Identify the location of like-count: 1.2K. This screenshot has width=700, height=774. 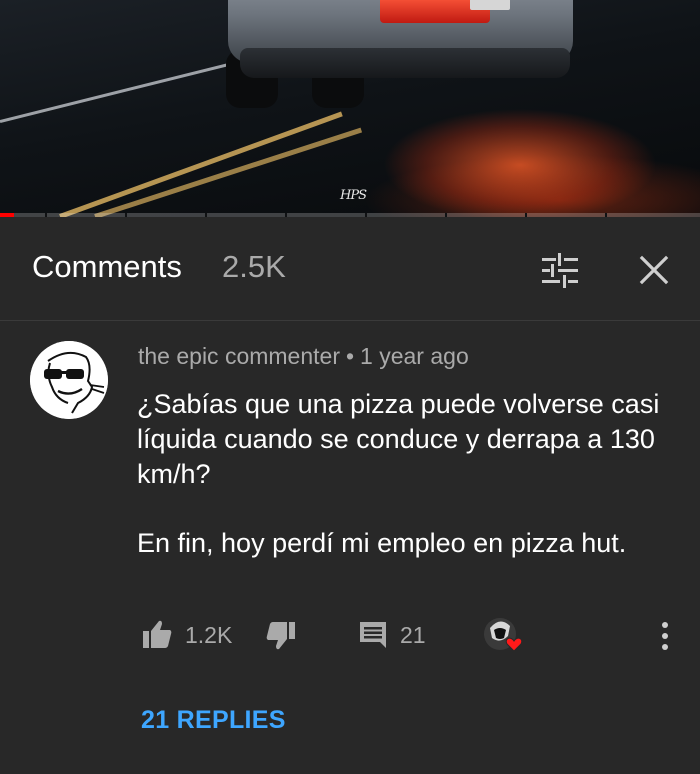
(209, 635).